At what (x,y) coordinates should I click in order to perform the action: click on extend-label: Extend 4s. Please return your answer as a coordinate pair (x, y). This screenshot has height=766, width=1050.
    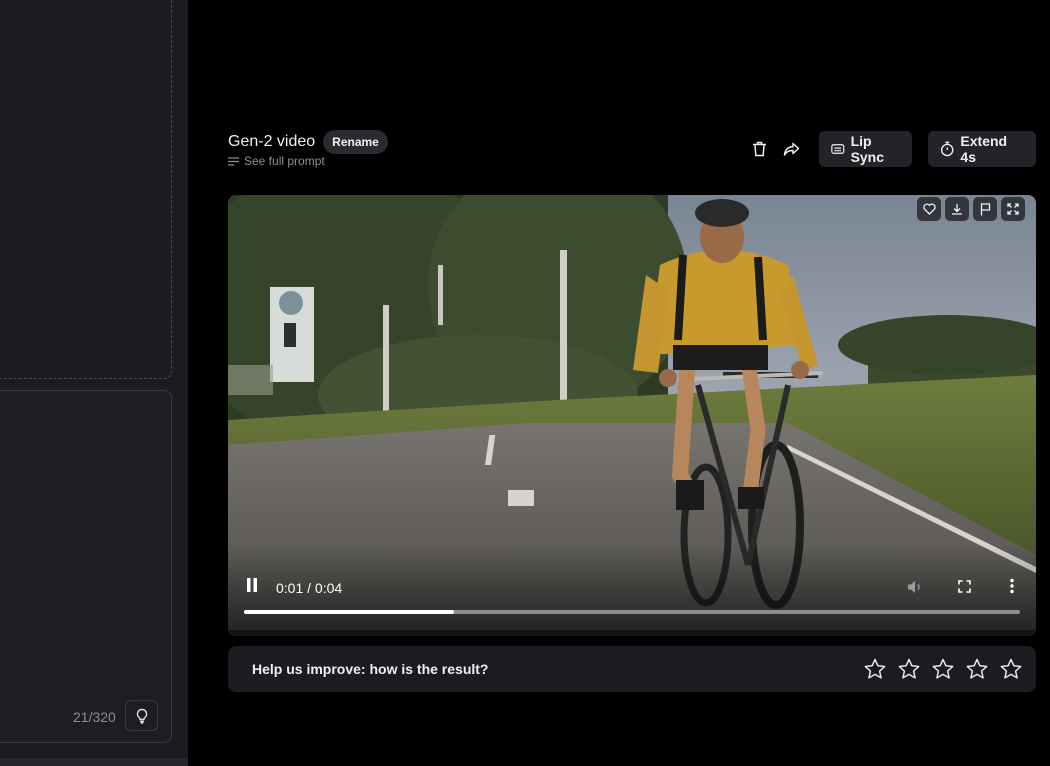
    Looking at the image, I should click on (984, 149).